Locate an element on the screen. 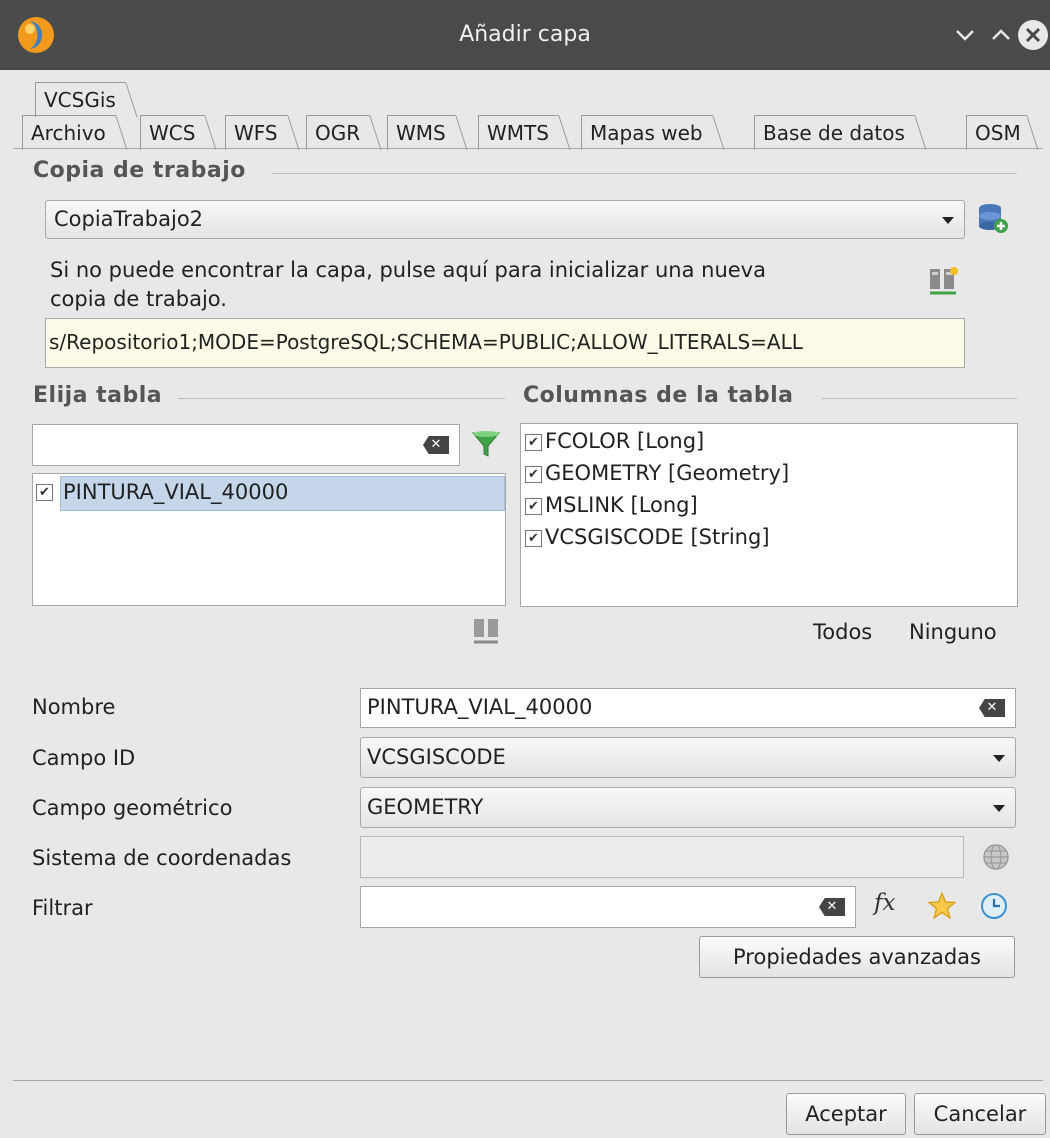 Image resolution: width=1050 pixels, height=1138 pixels. list-item: ✔ FCOLOR [Long] is located at coordinates (614, 441).